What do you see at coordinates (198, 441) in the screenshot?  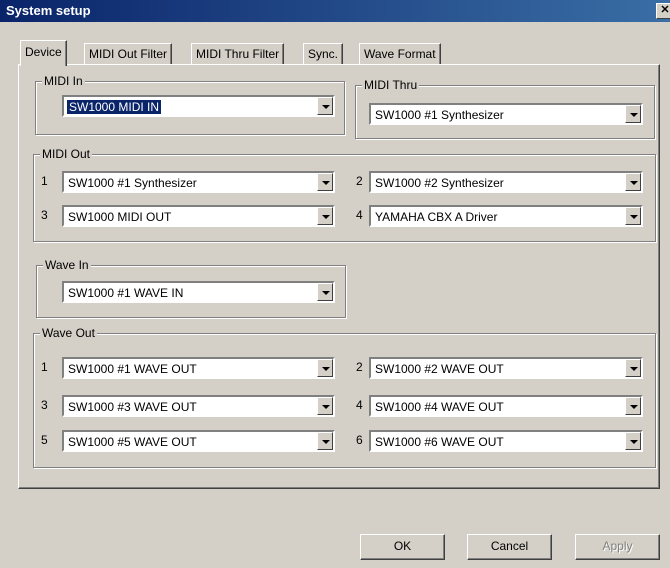 I see `wave-out-select-5: SW1000 #5 WAVE OUT` at bounding box center [198, 441].